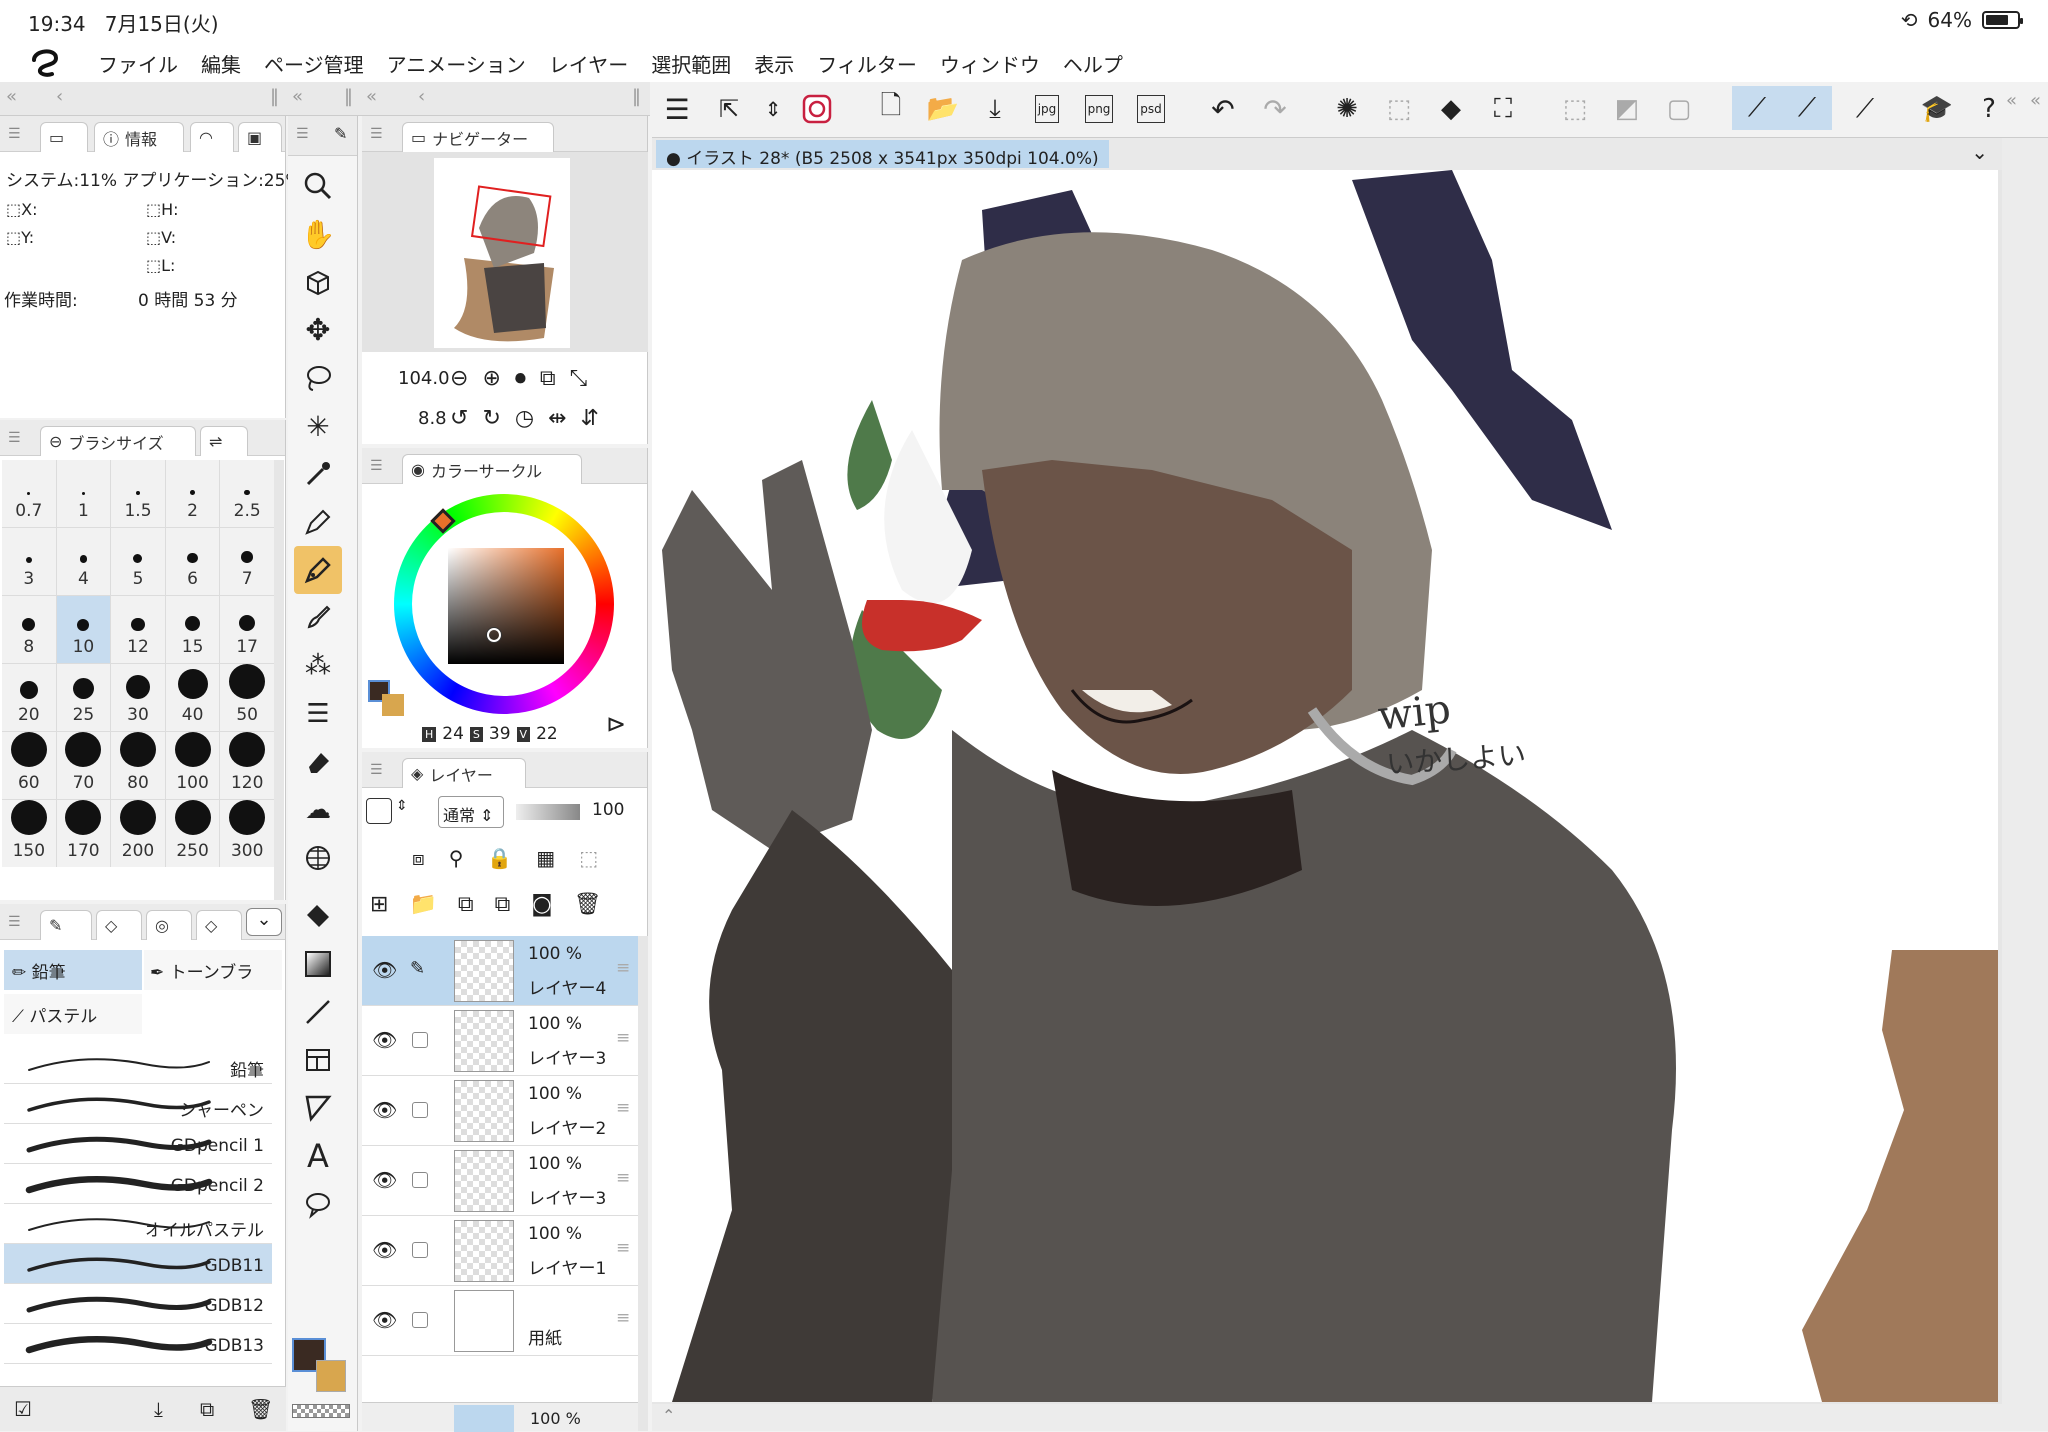  Describe the element at coordinates (138, 629) in the screenshot. I see `brush-size-cell: 12` at that location.